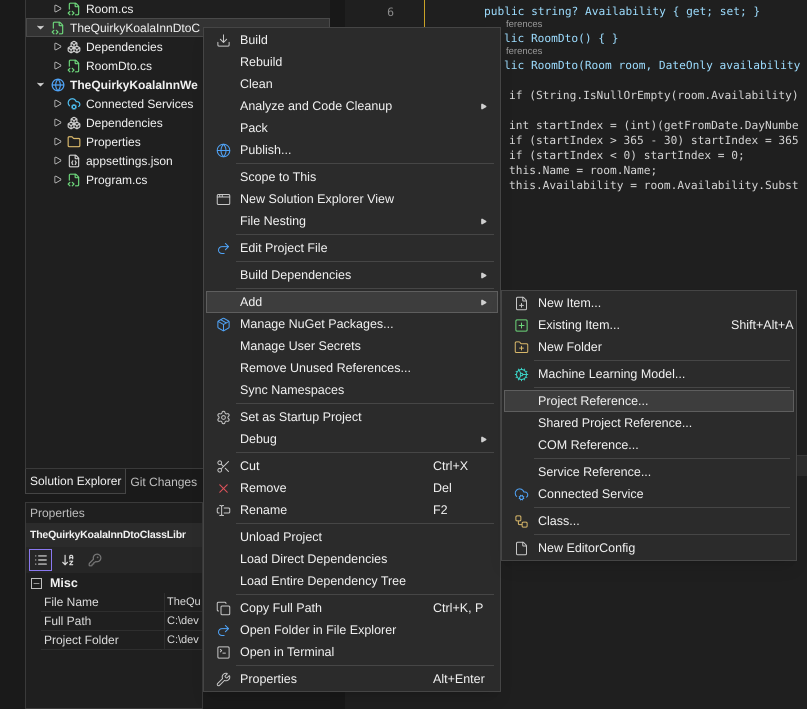 The image size is (807, 709). I want to click on tree-label: Program.cs, so click(117, 180).